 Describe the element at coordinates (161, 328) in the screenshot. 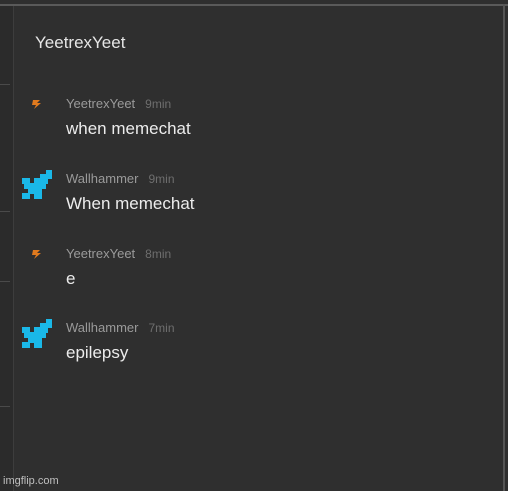

I see `timestamp: 7min` at that location.